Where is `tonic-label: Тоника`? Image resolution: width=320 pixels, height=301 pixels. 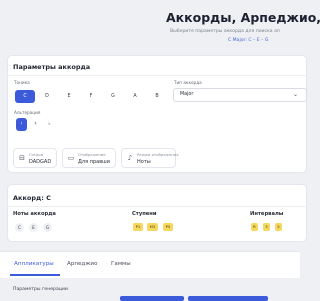 tonic-label: Тоника is located at coordinates (22, 82).